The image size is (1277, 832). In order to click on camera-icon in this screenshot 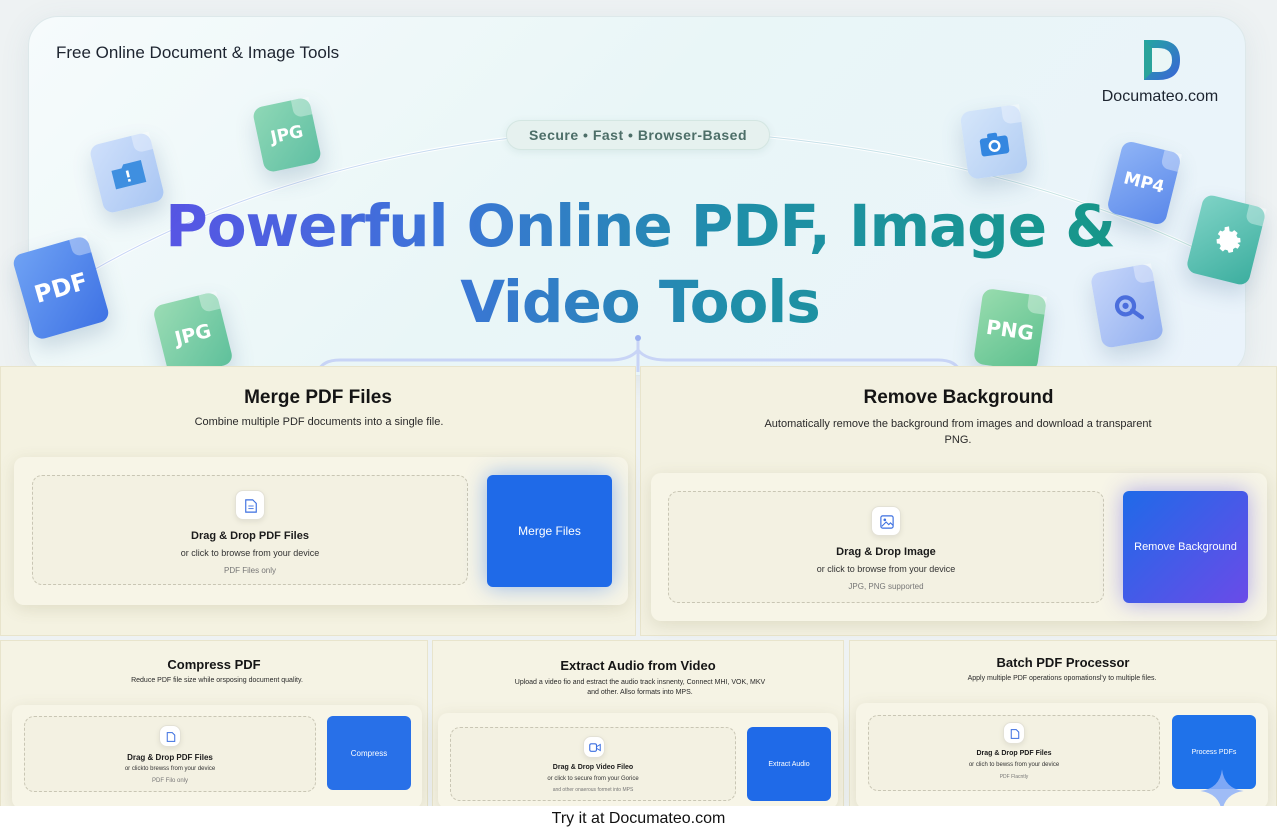, I will do `click(994, 144)`.